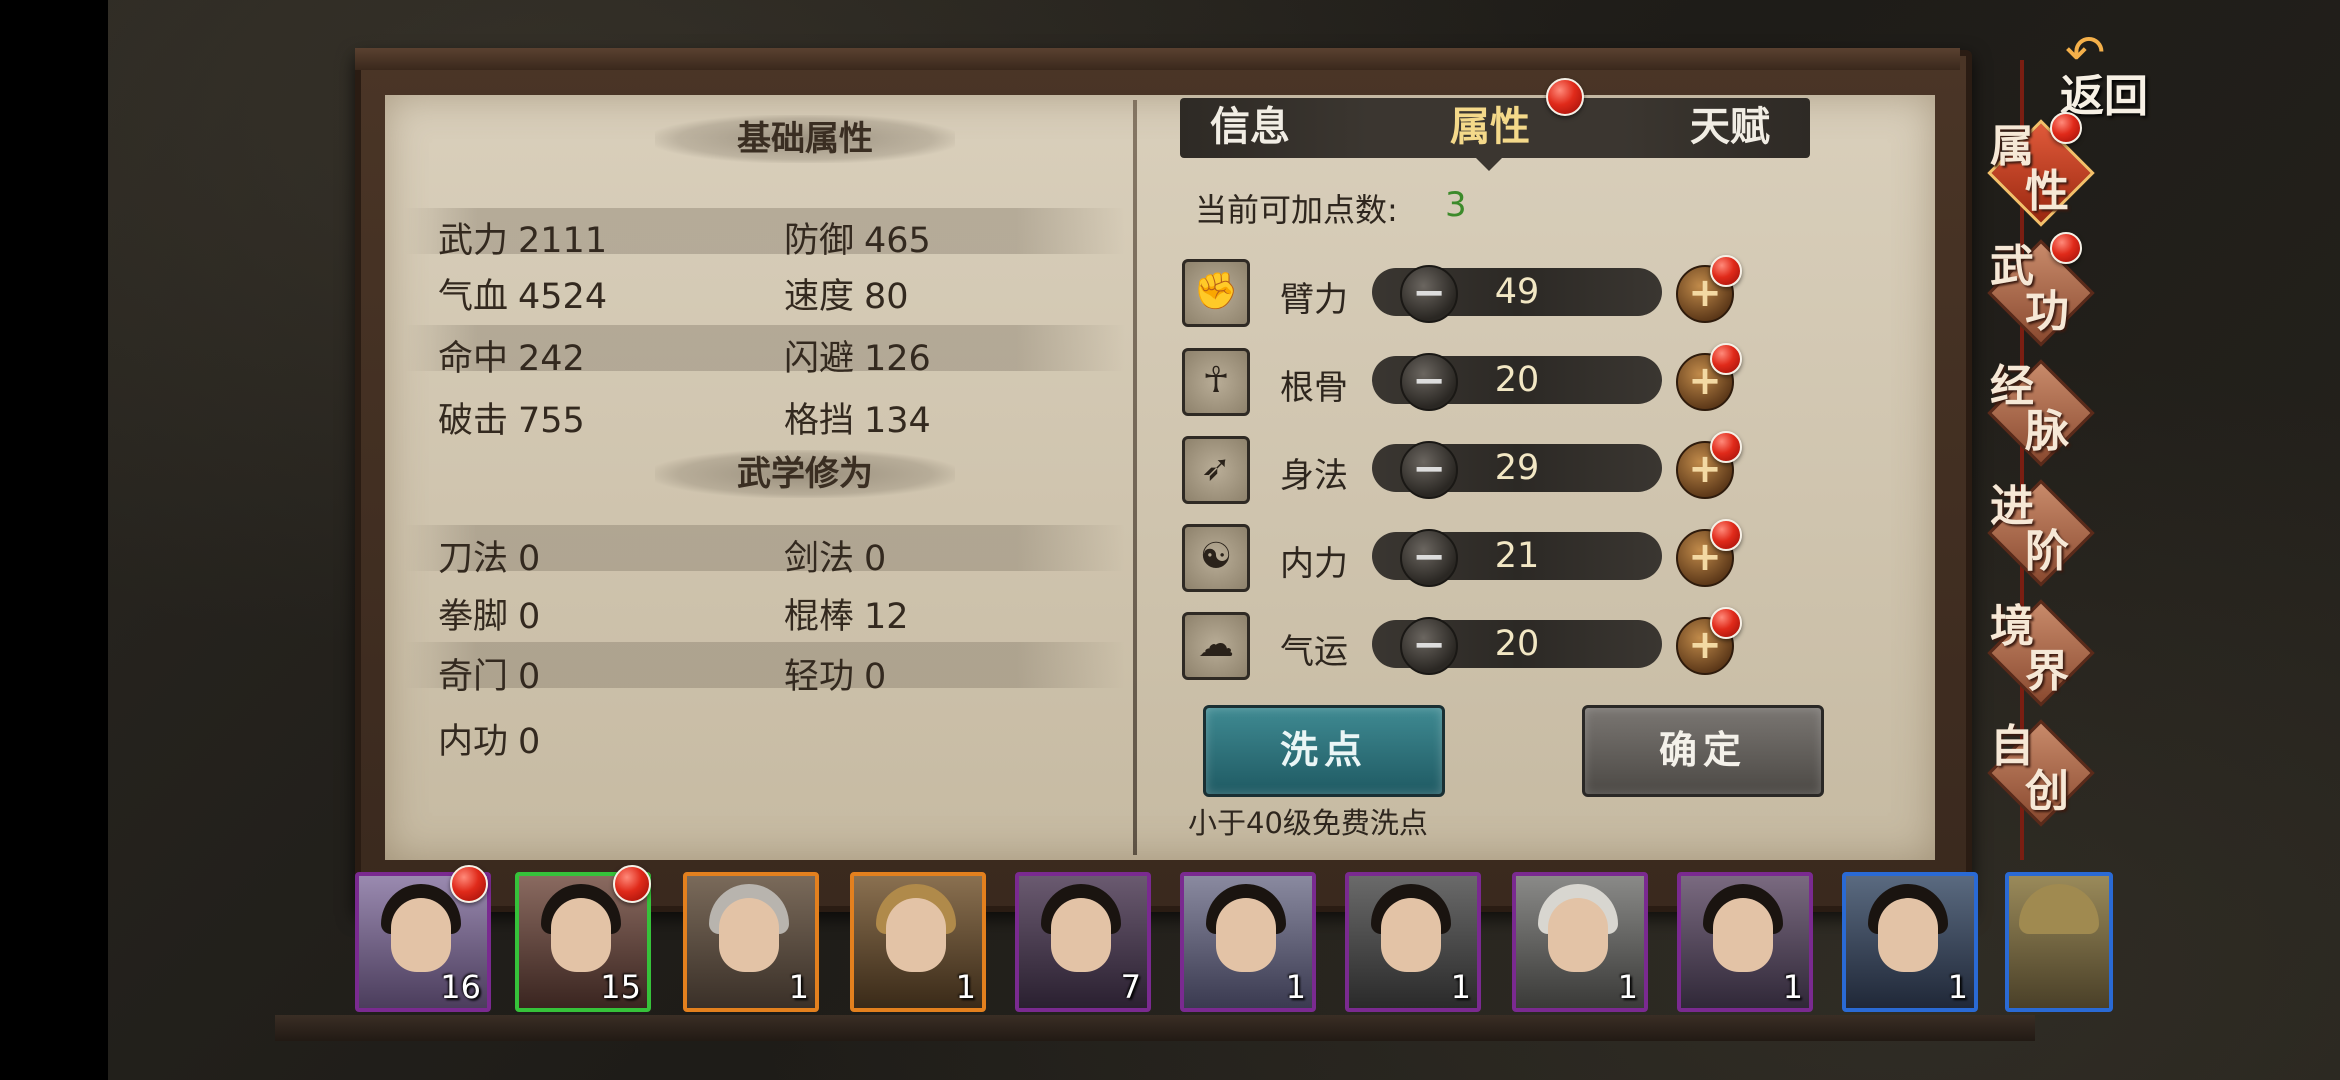  Describe the element at coordinates (523, 241) in the screenshot. I see `stat-force: 武力 2111` at that location.